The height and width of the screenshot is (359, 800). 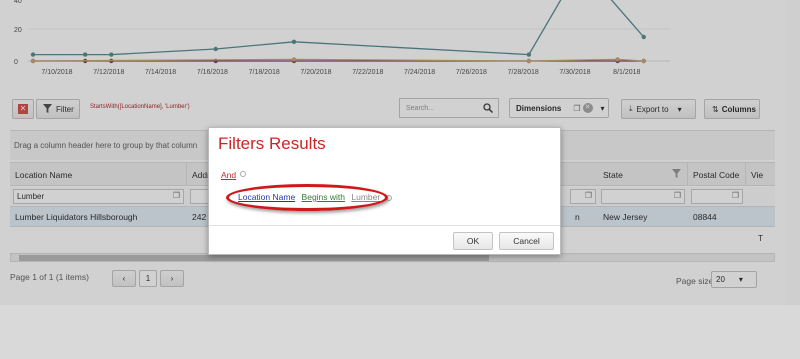 I want to click on annotation-ellipse, so click(x=307, y=197).